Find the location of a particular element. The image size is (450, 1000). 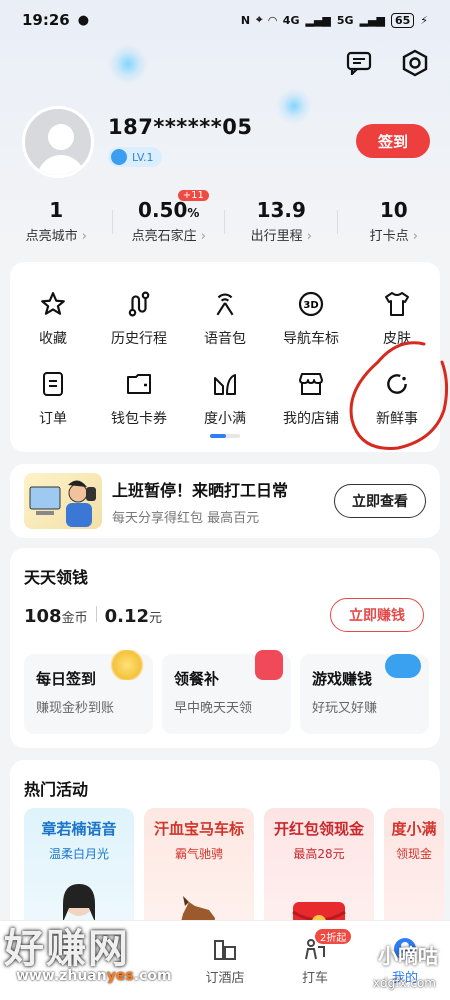

avatar is located at coordinates (58, 142).